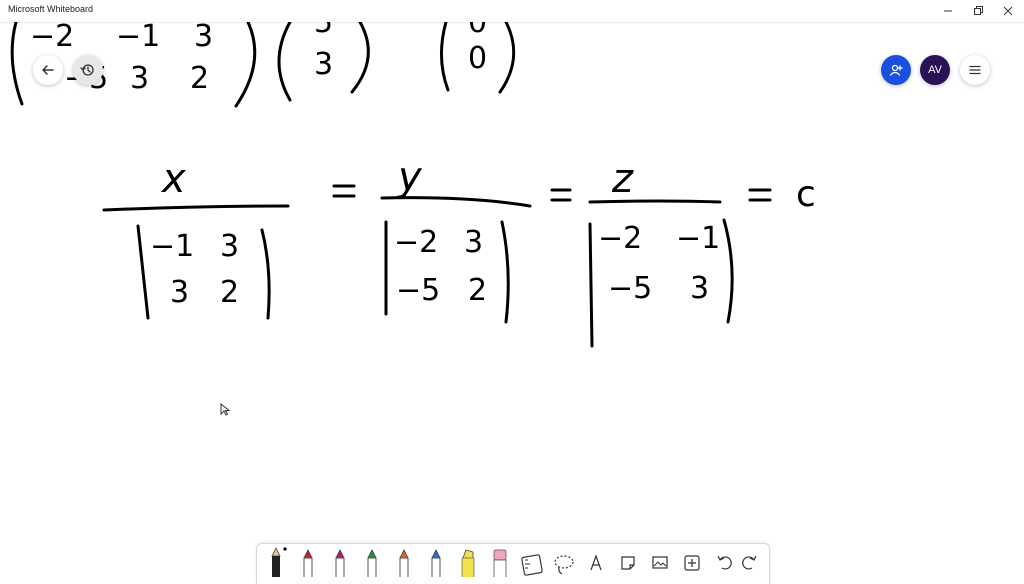 Image resolution: width=1024 pixels, height=584 pixels. I want to click on redo-button, so click(750, 560).